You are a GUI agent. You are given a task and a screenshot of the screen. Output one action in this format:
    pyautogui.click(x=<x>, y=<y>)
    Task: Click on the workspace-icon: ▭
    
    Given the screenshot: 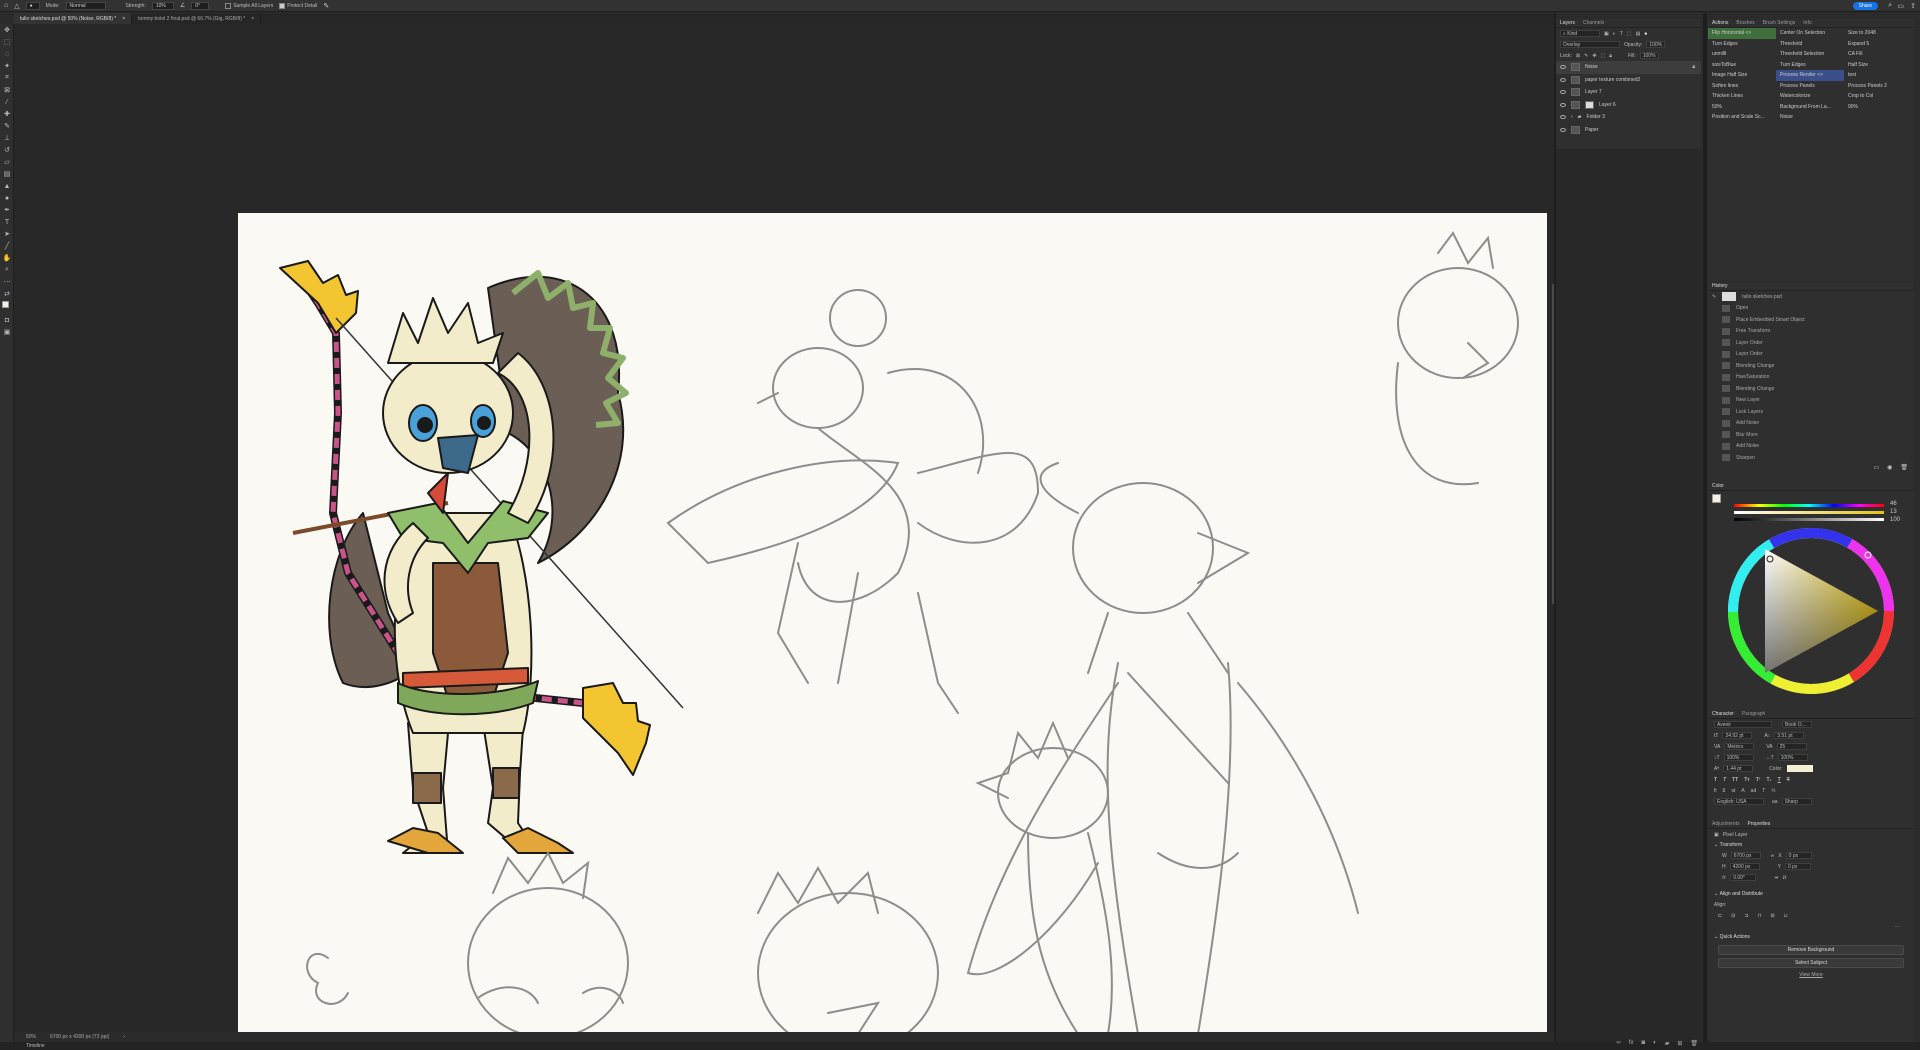 What is the action you would take?
    pyautogui.click(x=1900, y=6)
    